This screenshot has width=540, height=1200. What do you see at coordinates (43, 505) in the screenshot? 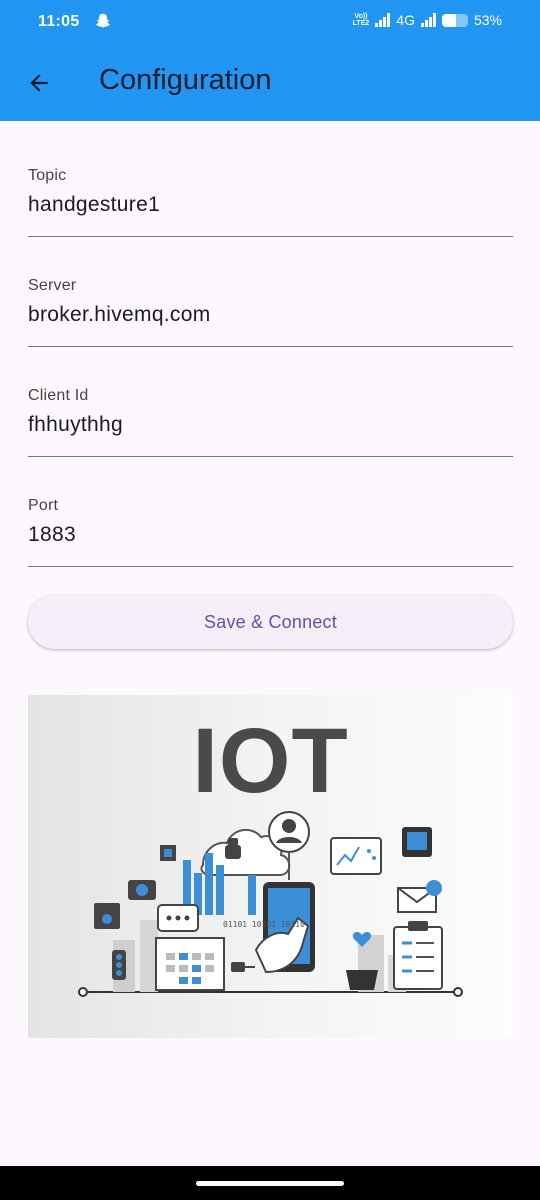
I see `port-label: Port` at bounding box center [43, 505].